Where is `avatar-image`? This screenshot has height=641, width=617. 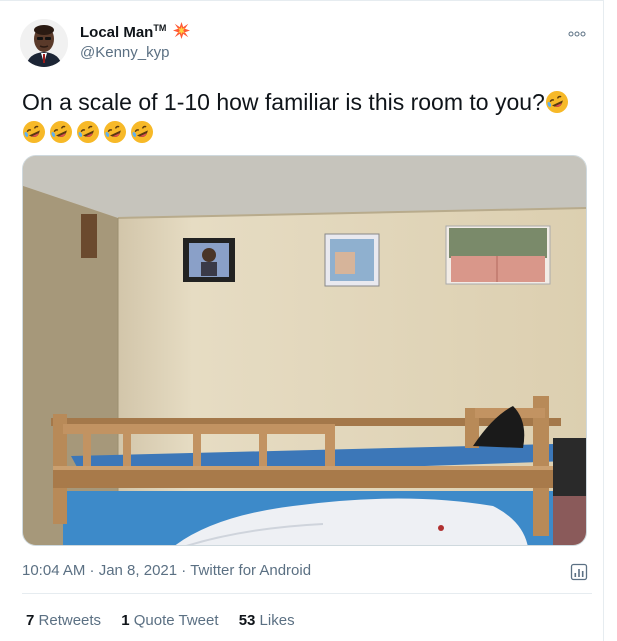 avatar-image is located at coordinates (44, 43).